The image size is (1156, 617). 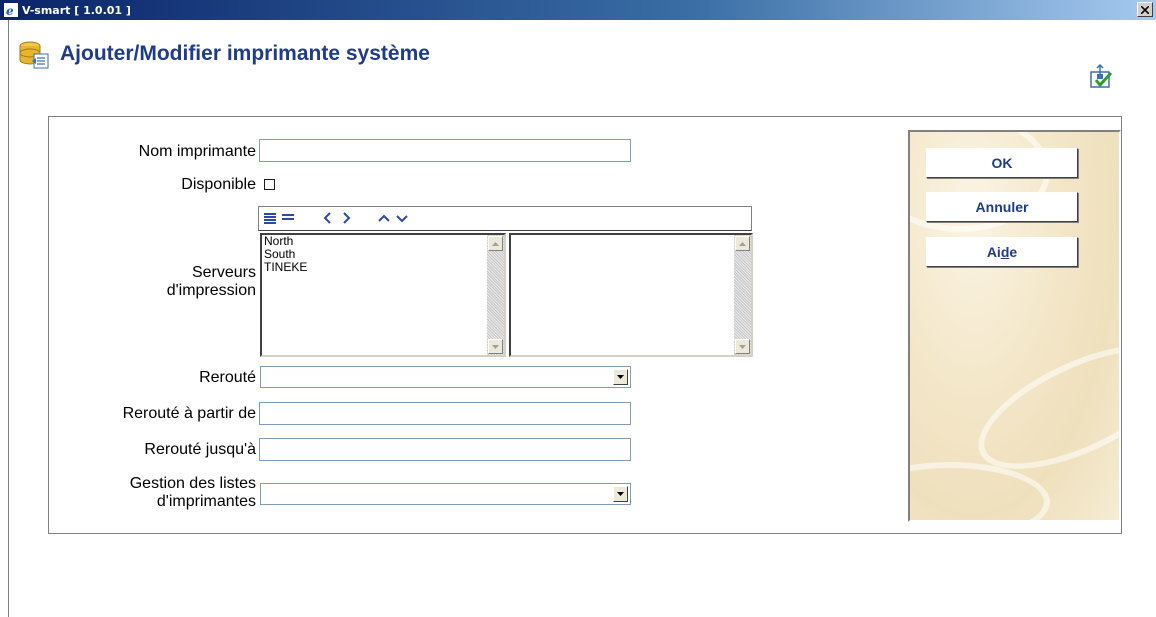 I want to click on workflow-check-icon, so click(x=1101, y=77).